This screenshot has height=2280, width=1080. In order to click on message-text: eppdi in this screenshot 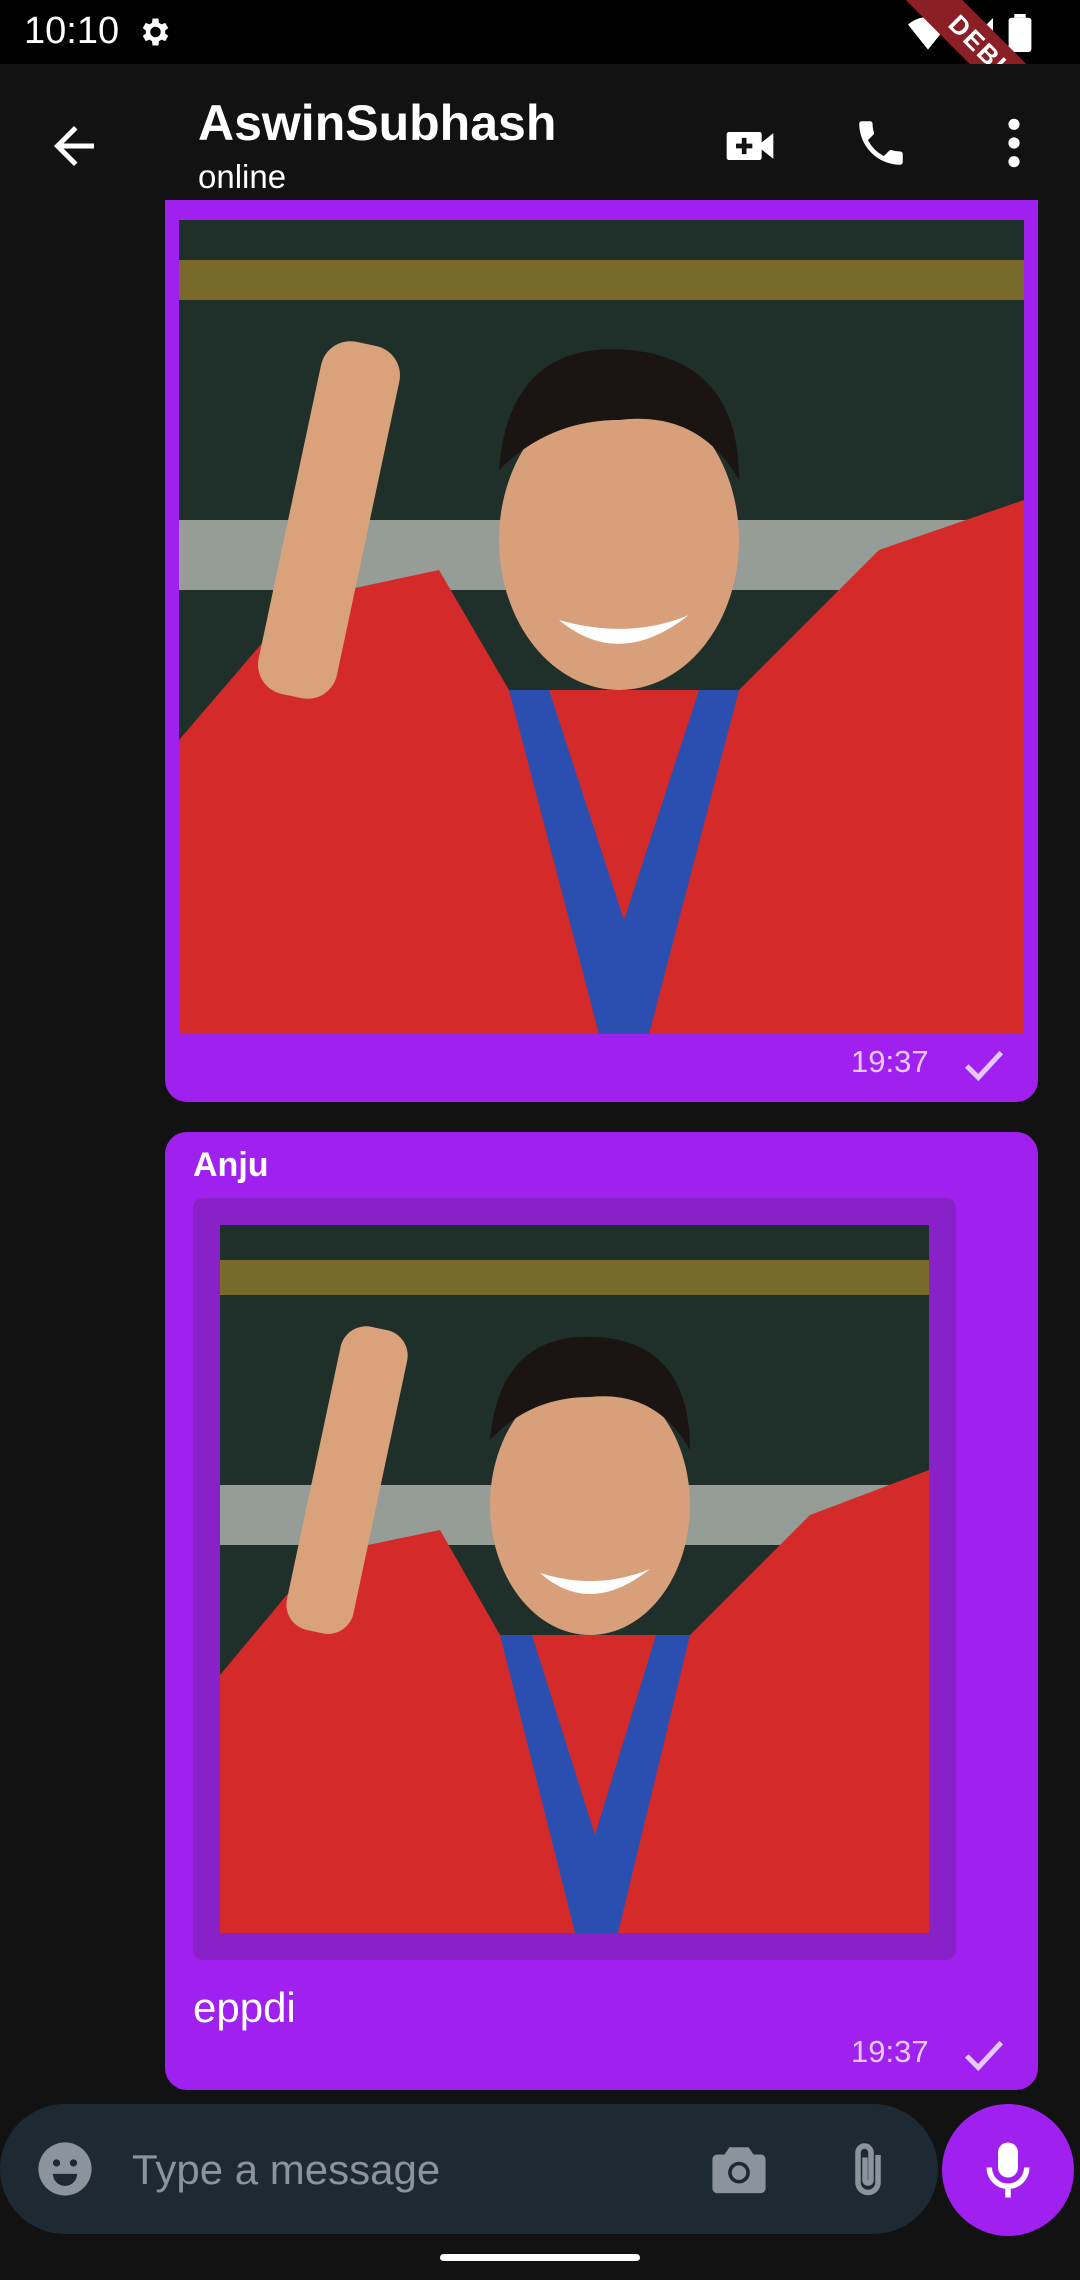, I will do `click(244, 2007)`.